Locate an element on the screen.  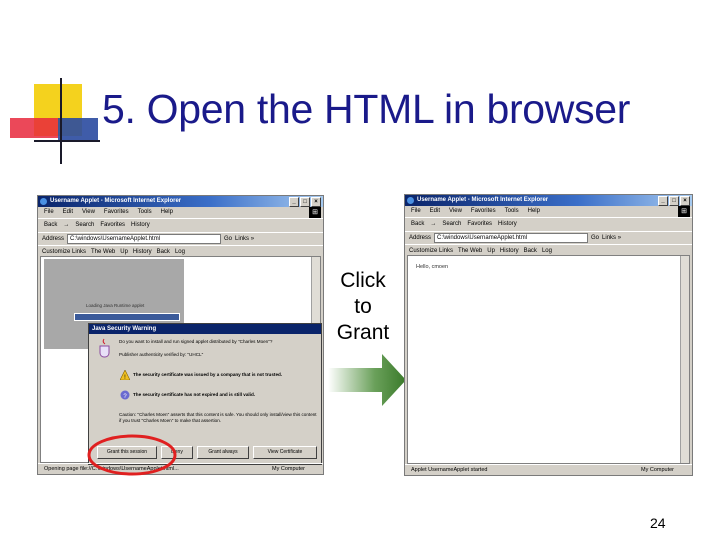
highlight-circle is located at coordinates (132, 455).